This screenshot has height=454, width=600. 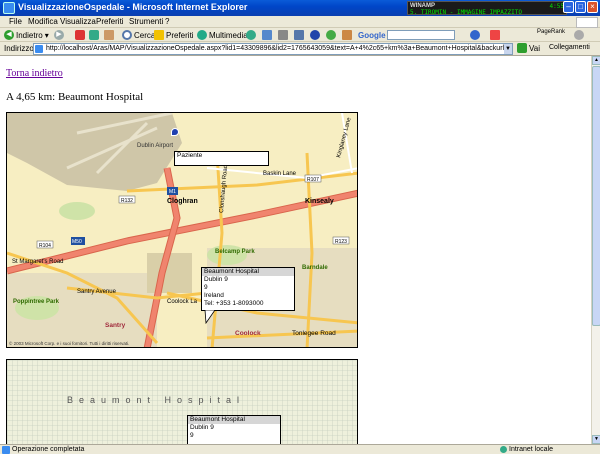 I want to click on industrial-area, so click(x=169, y=273).